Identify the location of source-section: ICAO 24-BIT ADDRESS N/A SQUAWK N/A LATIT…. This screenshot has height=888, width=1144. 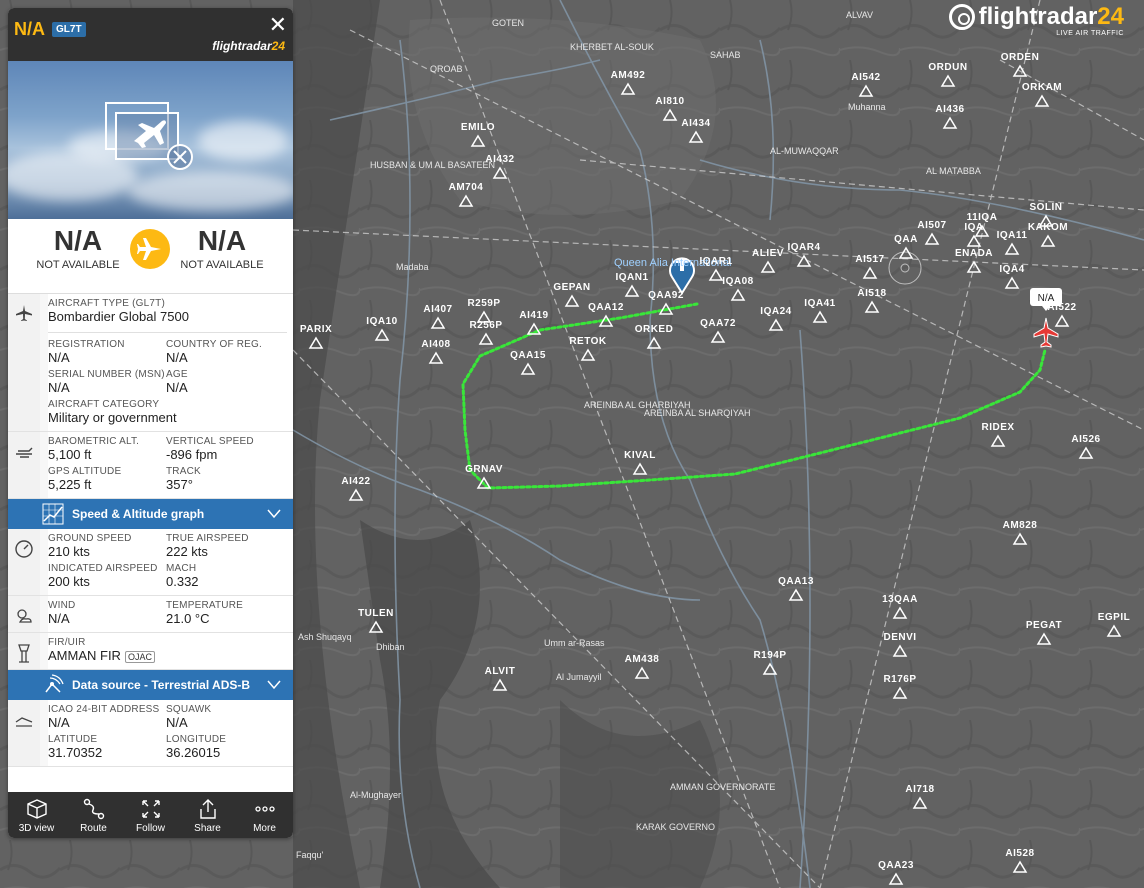
(150, 733).